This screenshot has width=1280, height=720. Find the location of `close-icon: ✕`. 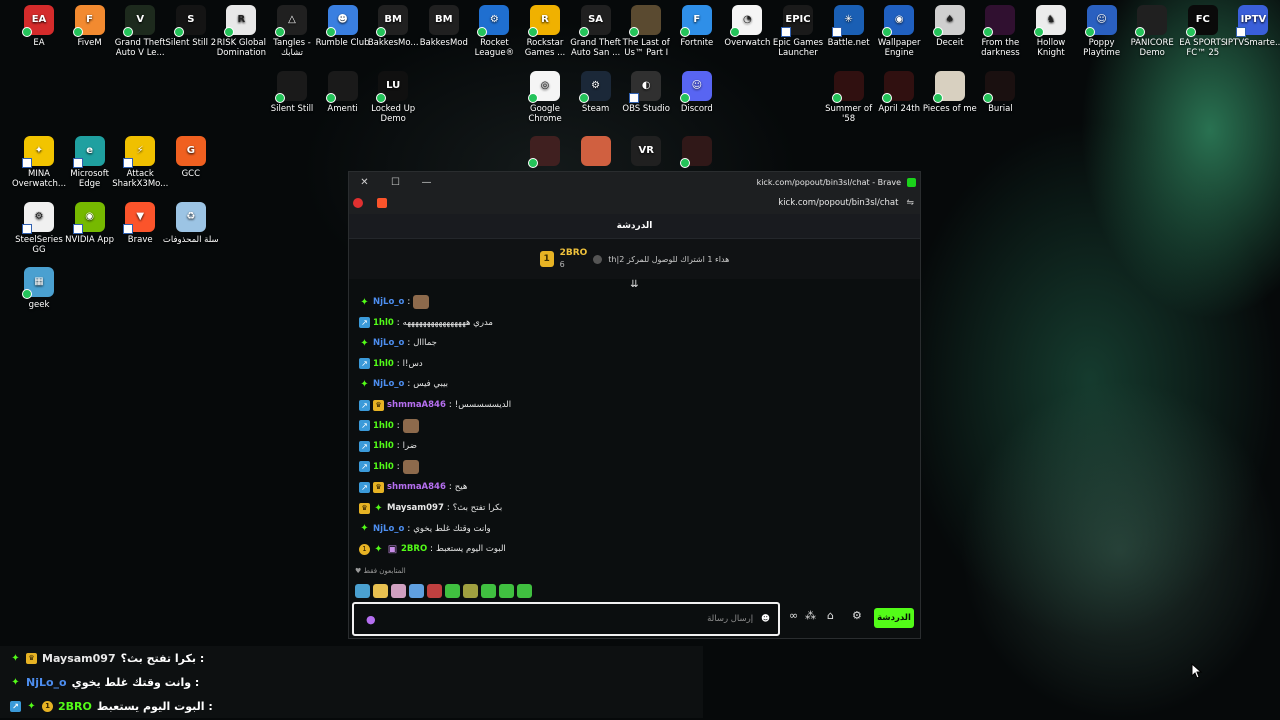

close-icon: ✕ is located at coordinates (364, 182).